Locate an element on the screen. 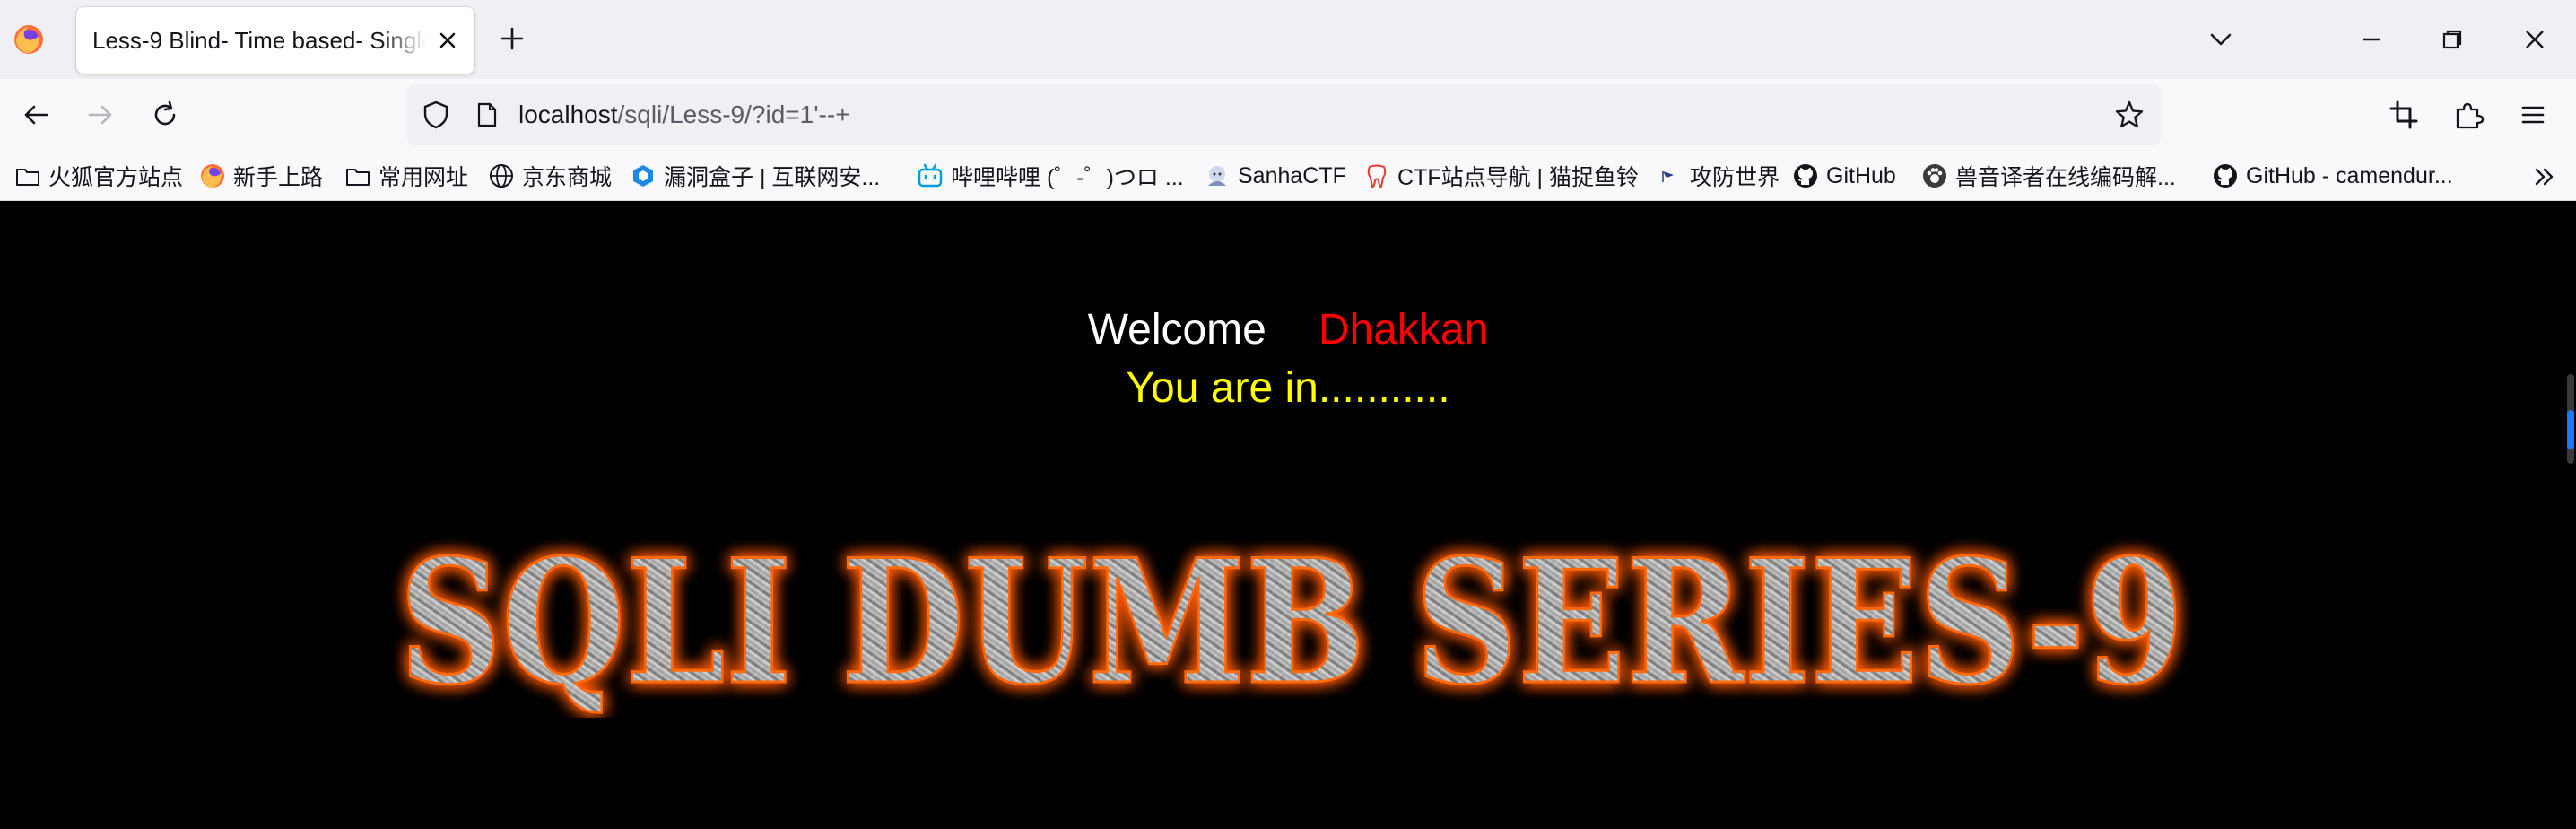 Image resolution: width=2576 pixels, height=829 pixels. bookmark-label: GitHub is located at coordinates (1861, 175).